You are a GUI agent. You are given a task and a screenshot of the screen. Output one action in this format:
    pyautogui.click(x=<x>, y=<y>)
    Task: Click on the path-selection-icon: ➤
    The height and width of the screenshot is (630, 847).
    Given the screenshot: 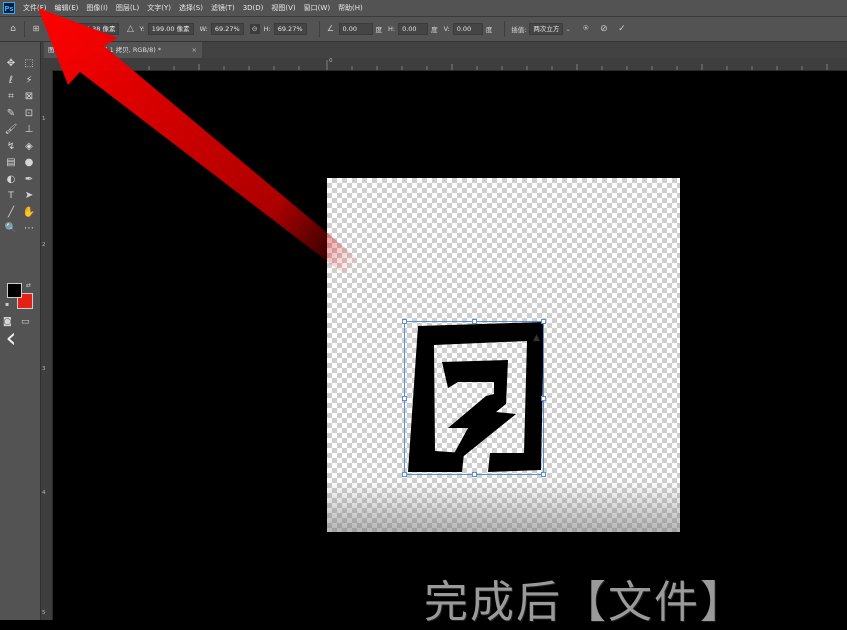 What is the action you would take?
    pyautogui.click(x=29, y=196)
    